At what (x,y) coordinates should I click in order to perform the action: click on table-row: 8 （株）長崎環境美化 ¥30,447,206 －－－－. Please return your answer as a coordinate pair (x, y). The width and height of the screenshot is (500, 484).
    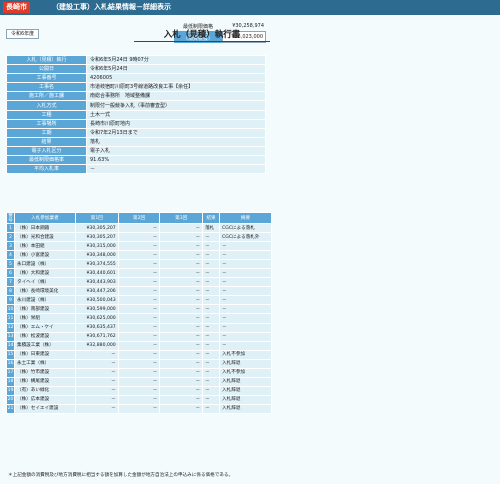
    Looking at the image, I should click on (139, 291).